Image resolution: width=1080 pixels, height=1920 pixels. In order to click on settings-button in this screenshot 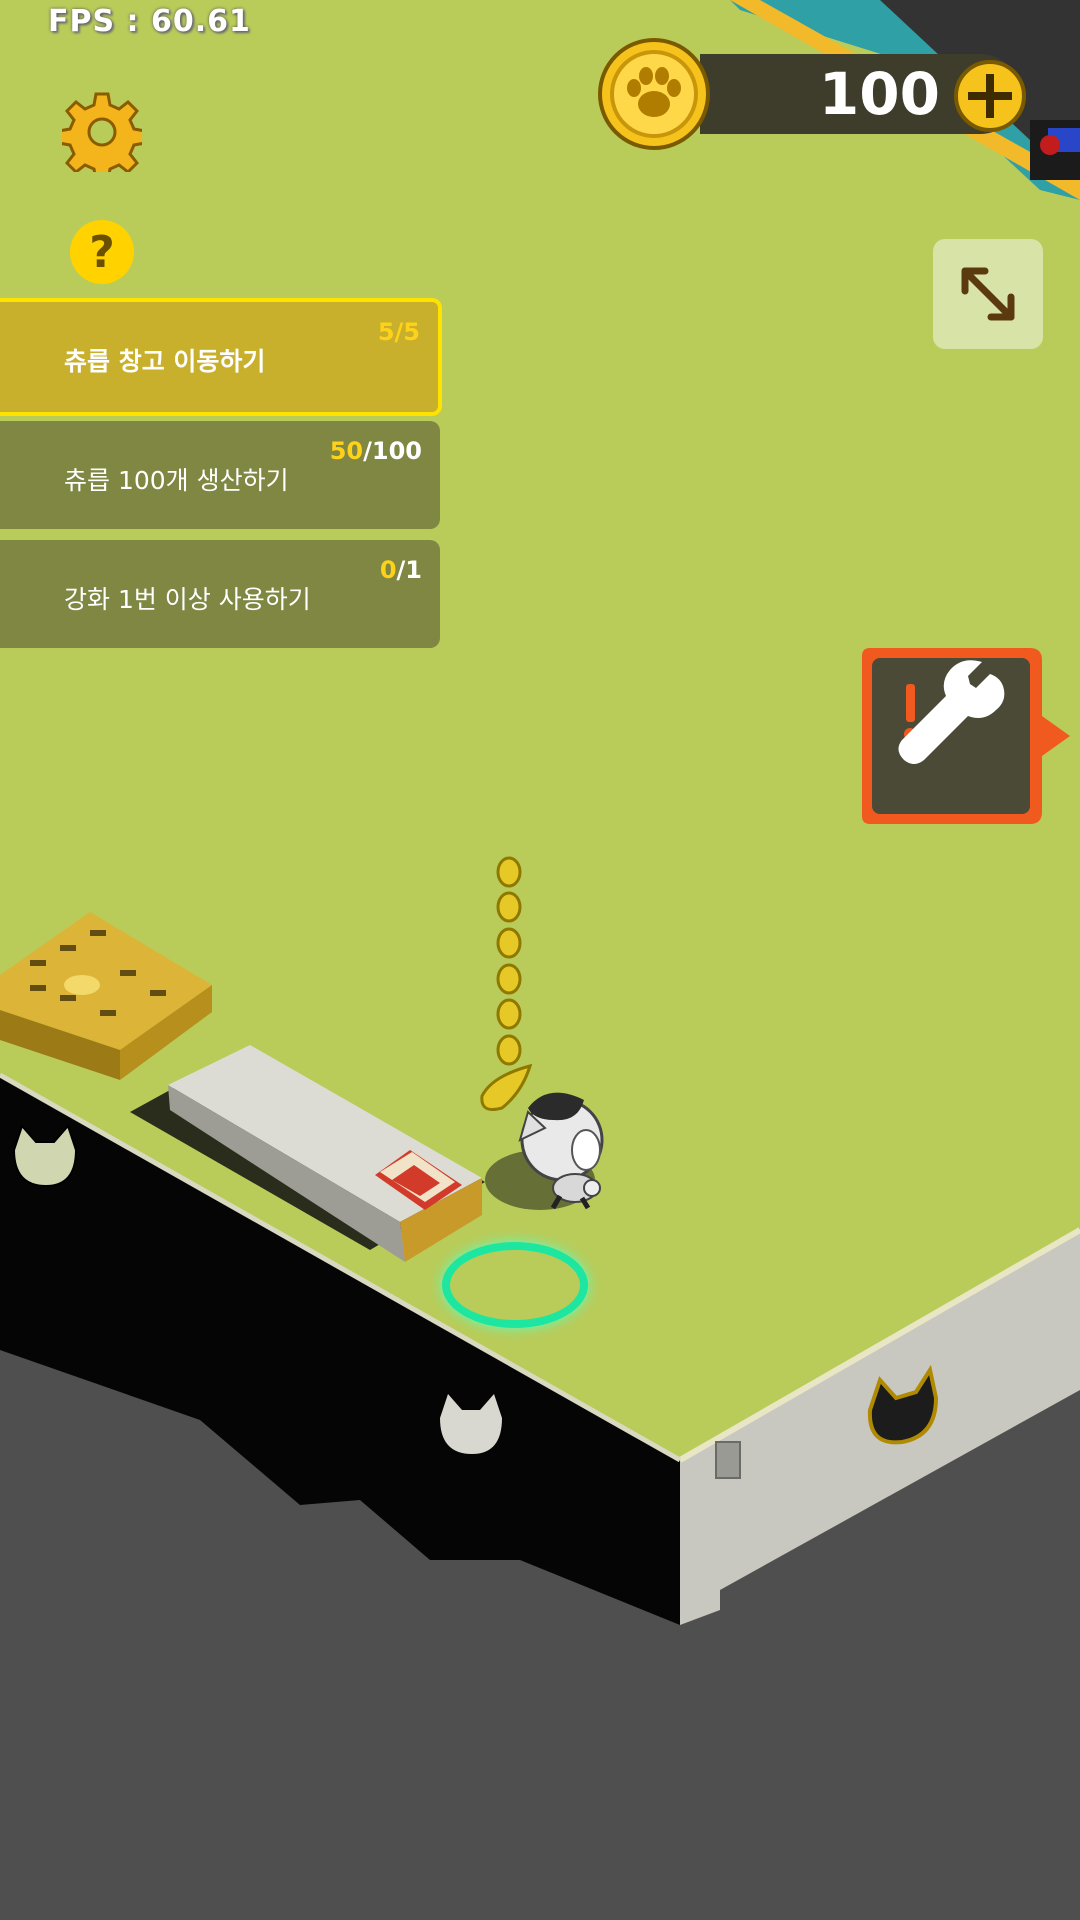, I will do `click(102, 137)`.